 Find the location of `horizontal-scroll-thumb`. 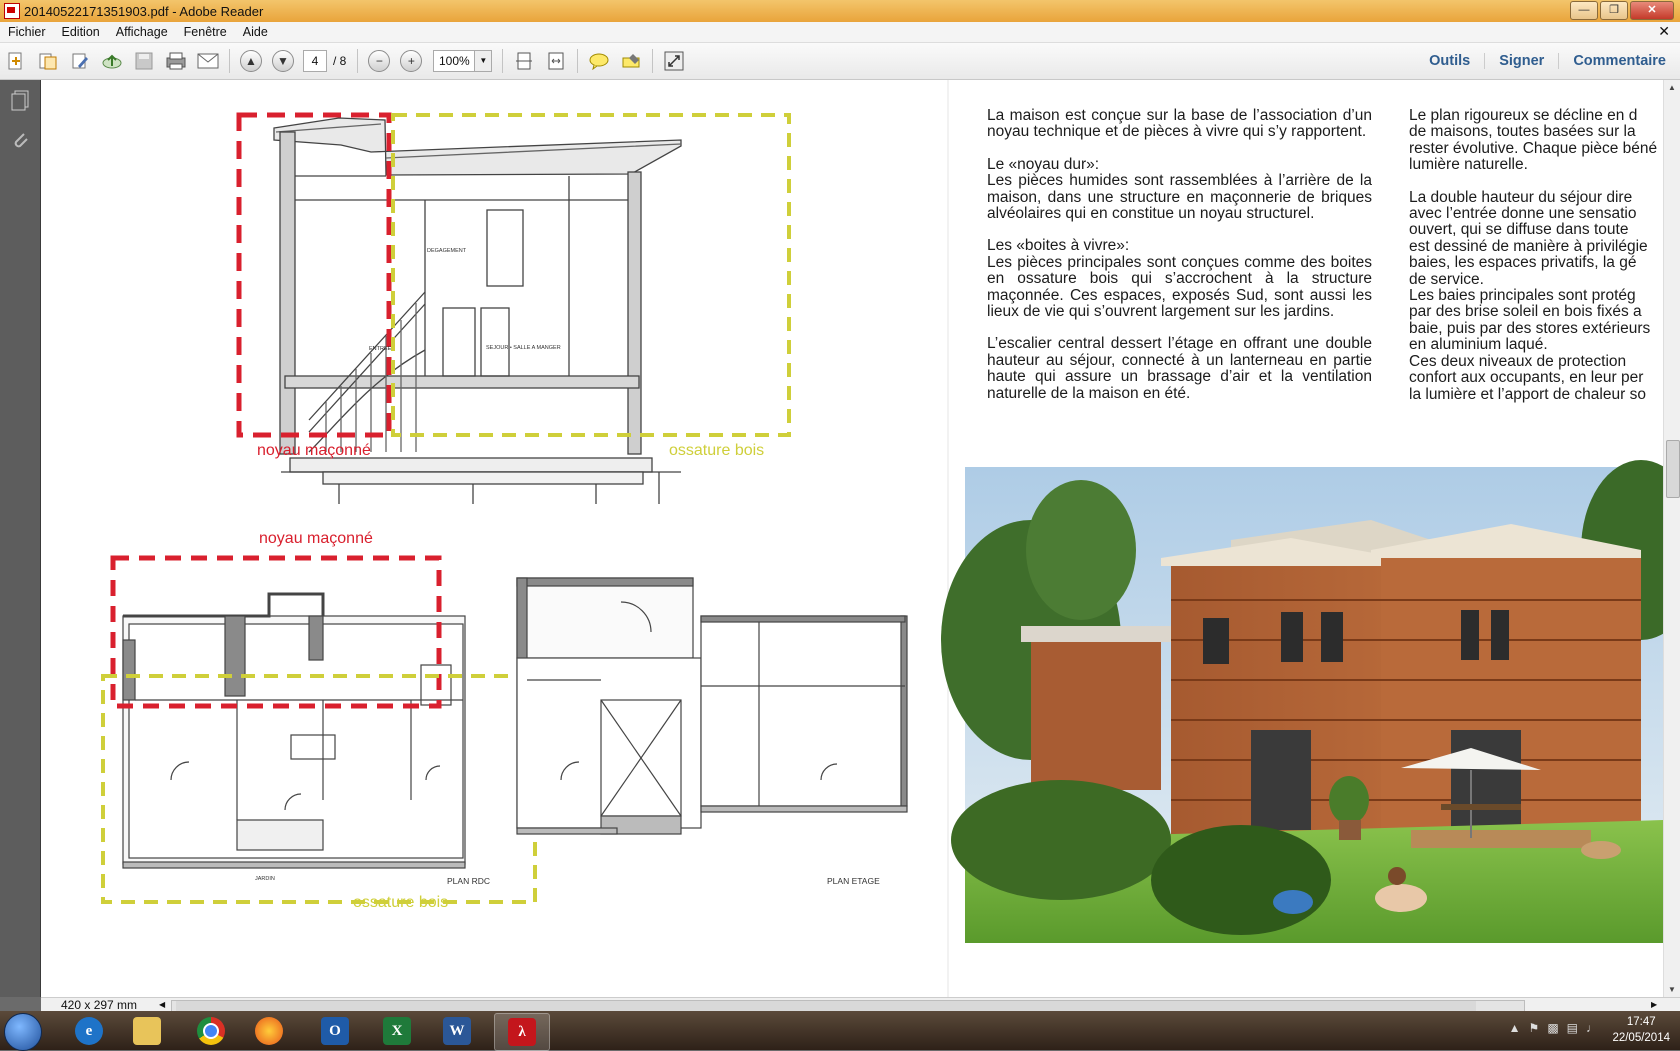

horizontal-scroll-thumb is located at coordinates (826, 1006).